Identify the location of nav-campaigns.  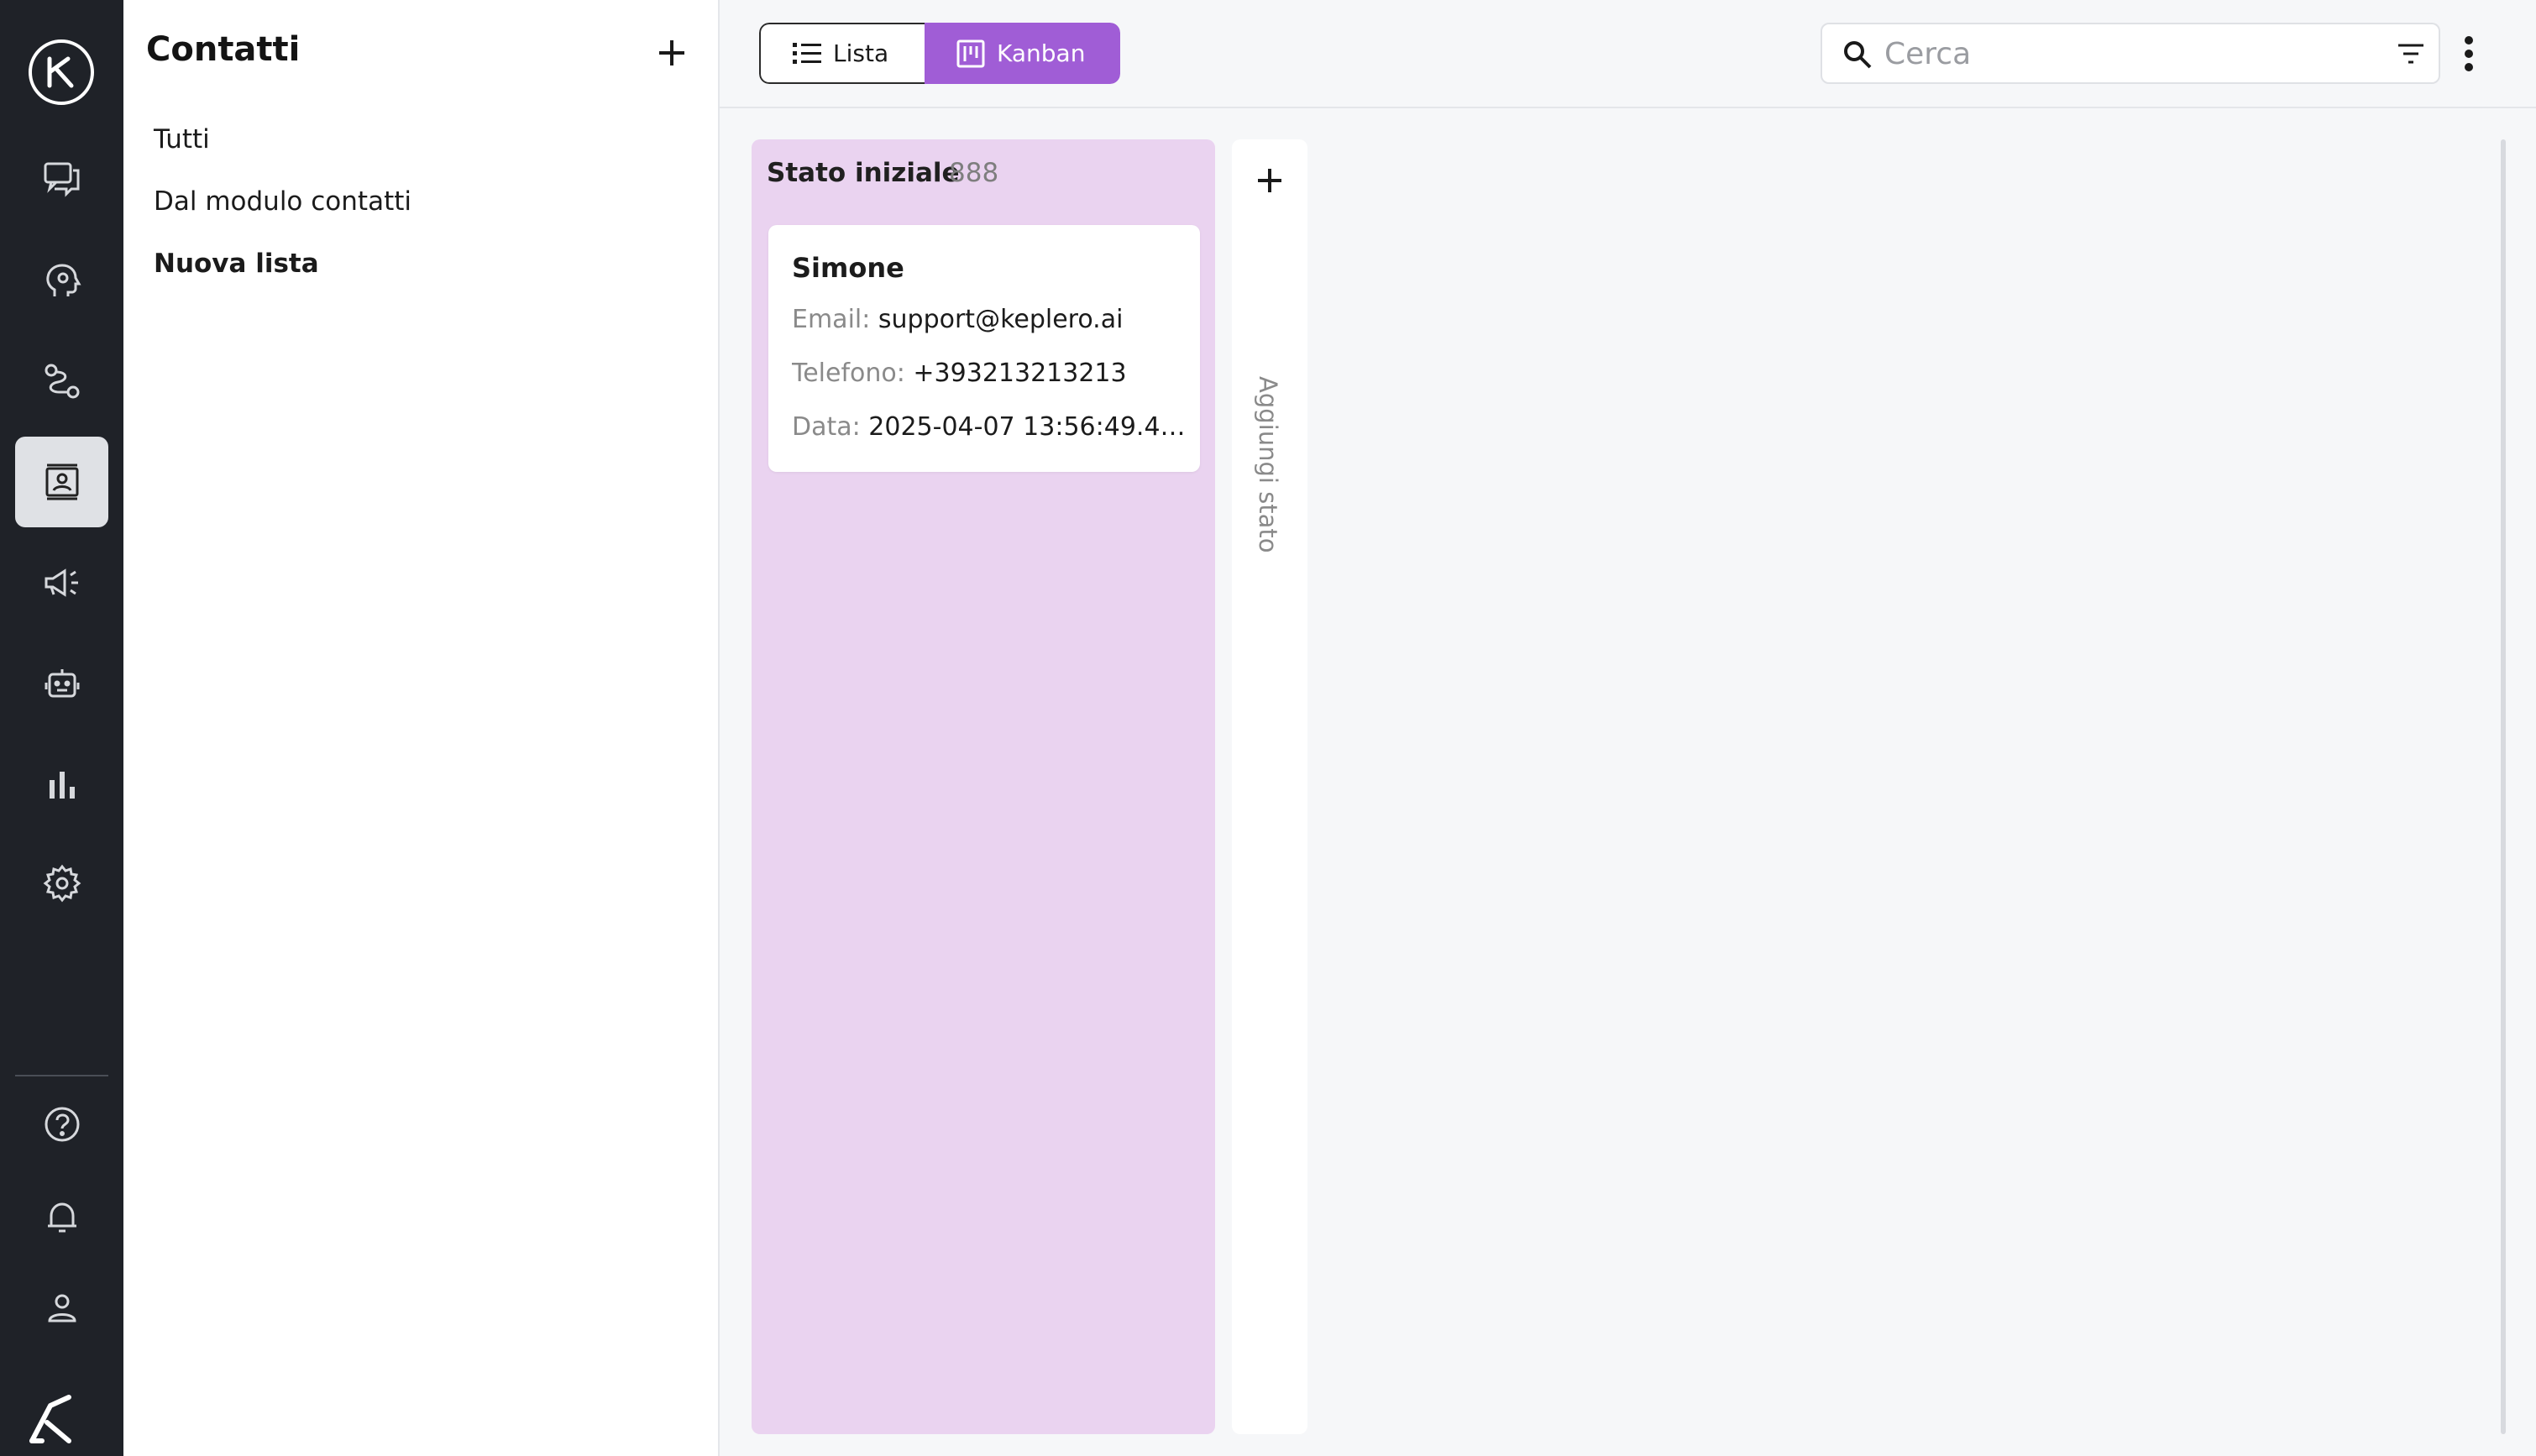
(61, 582).